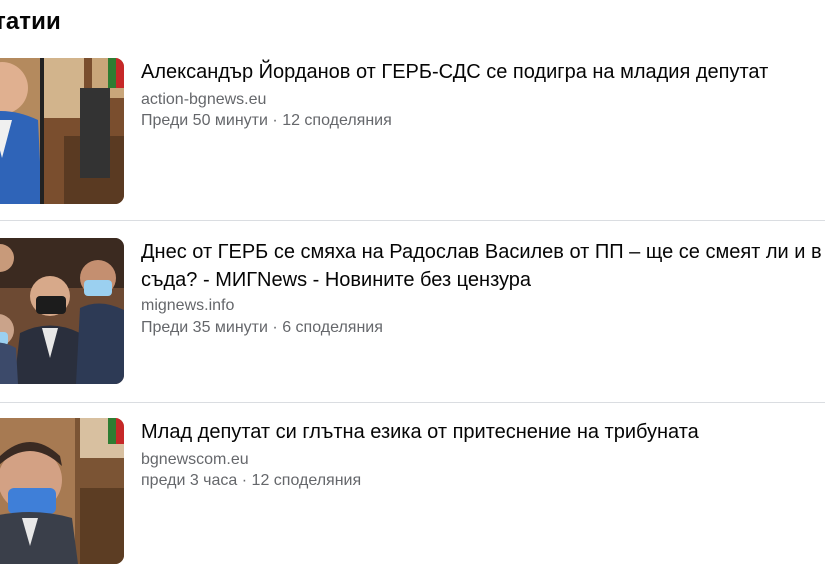  I want to click on section-title: татии, so click(30, 21).